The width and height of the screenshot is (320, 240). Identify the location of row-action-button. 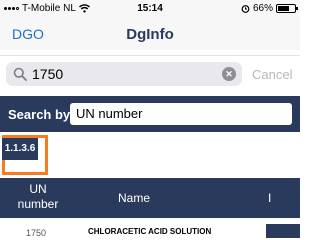
(283, 231).